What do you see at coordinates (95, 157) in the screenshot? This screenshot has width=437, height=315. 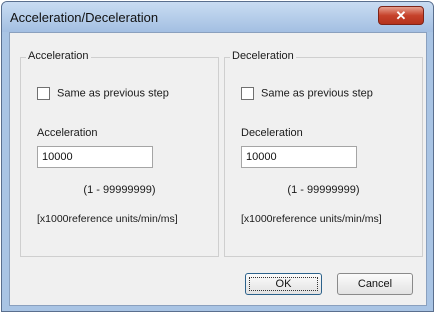 I see `acceleration-input` at bounding box center [95, 157].